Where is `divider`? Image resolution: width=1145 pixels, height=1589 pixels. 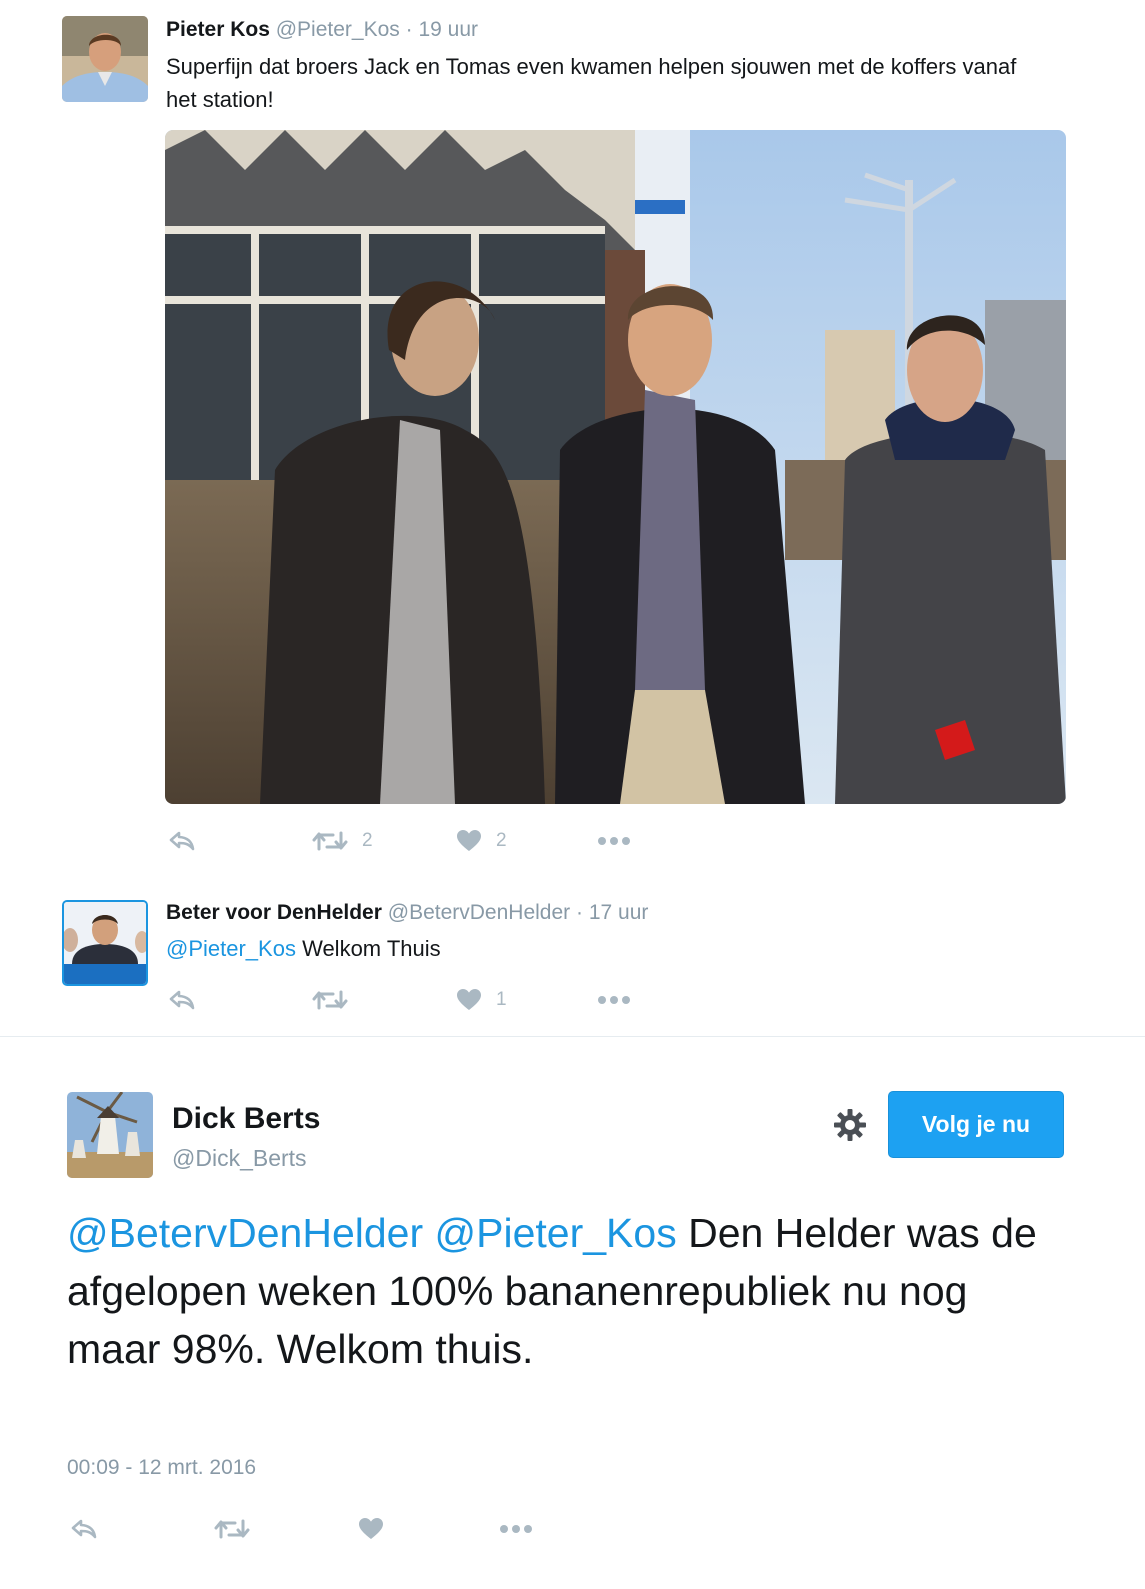 divider is located at coordinates (572, 1036).